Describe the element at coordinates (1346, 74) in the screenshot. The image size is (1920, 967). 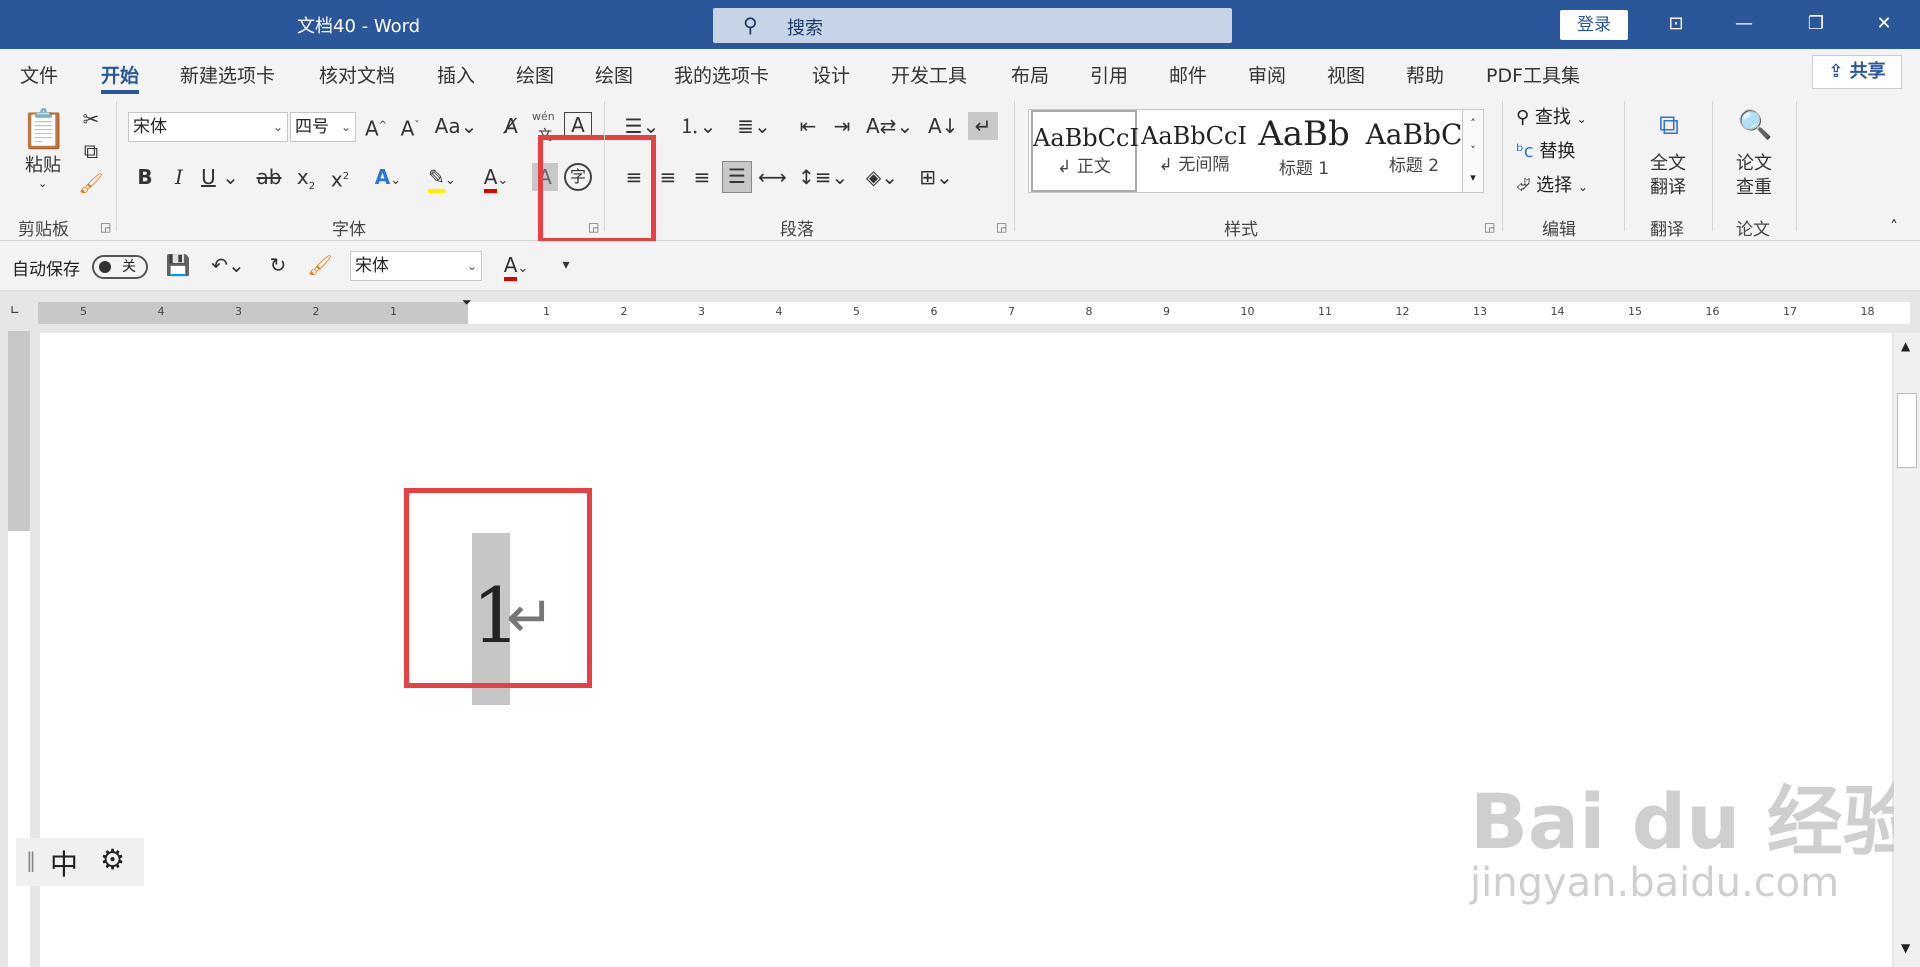
I see `tab-view: 视图` at that location.